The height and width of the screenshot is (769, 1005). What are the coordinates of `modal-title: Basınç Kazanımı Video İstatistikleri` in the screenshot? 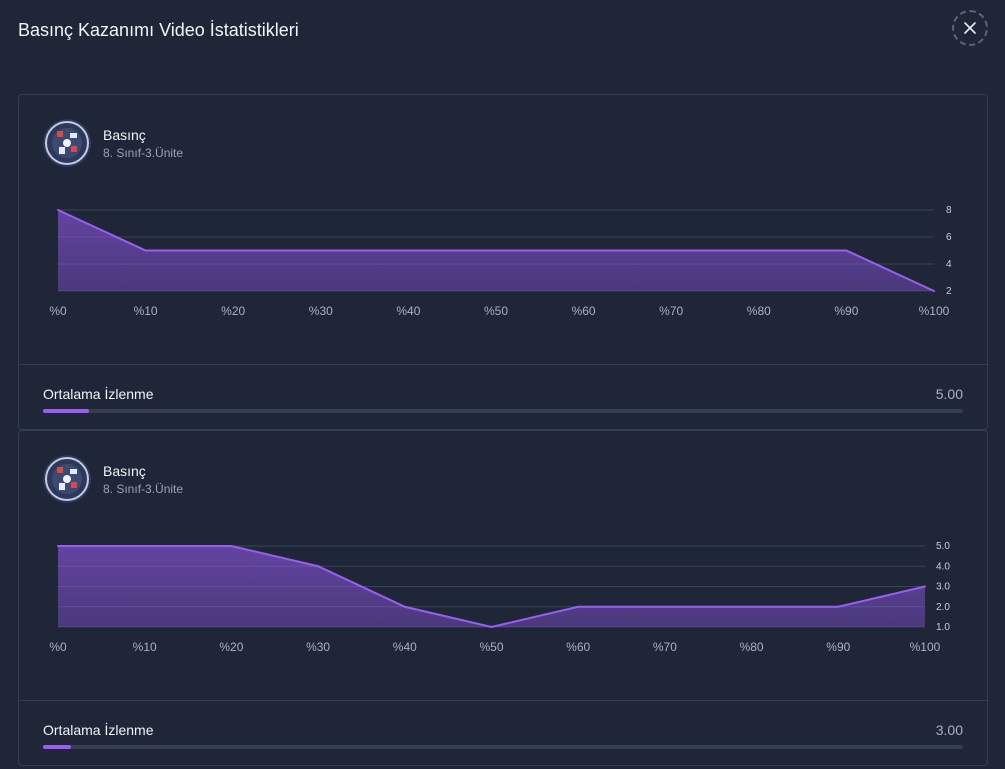 It's located at (158, 30).